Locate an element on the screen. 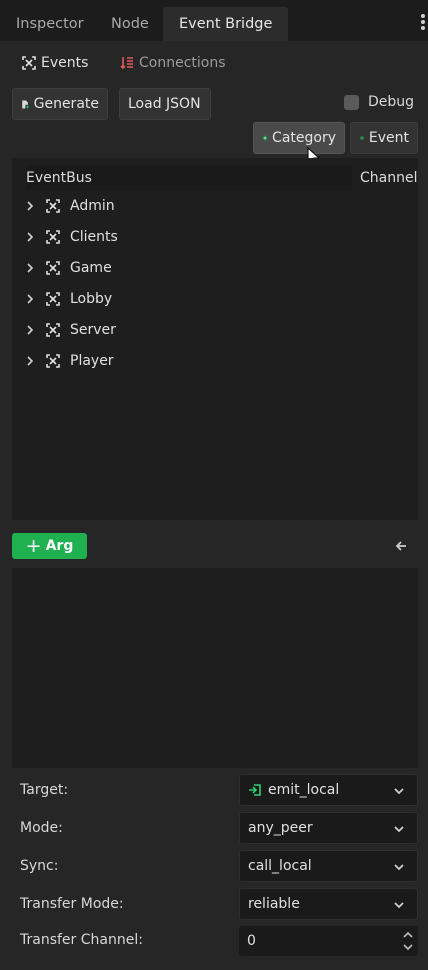 The width and height of the screenshot is (428, 970). tree-item-label: Player is located at coordinates (92, 361).